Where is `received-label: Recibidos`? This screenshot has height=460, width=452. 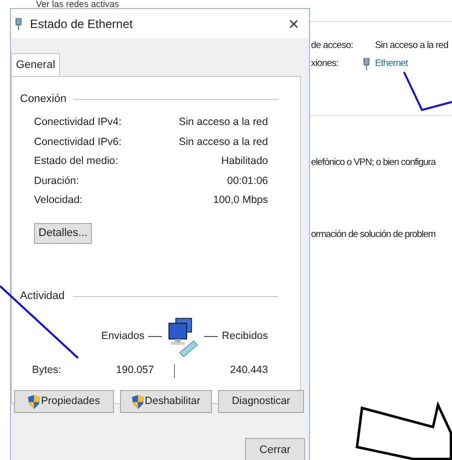
received-label: Recibidos is located at coordinates (245, 336).